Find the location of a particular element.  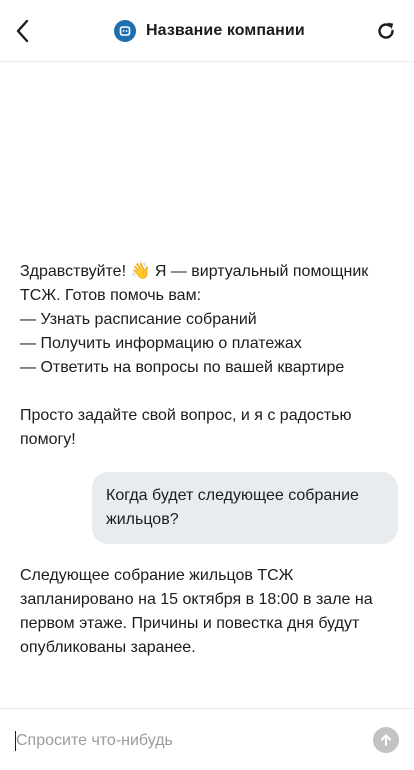

bot-message-line: — Ответить на вопросы по вашей квартире is located at coordinates (182, 367).